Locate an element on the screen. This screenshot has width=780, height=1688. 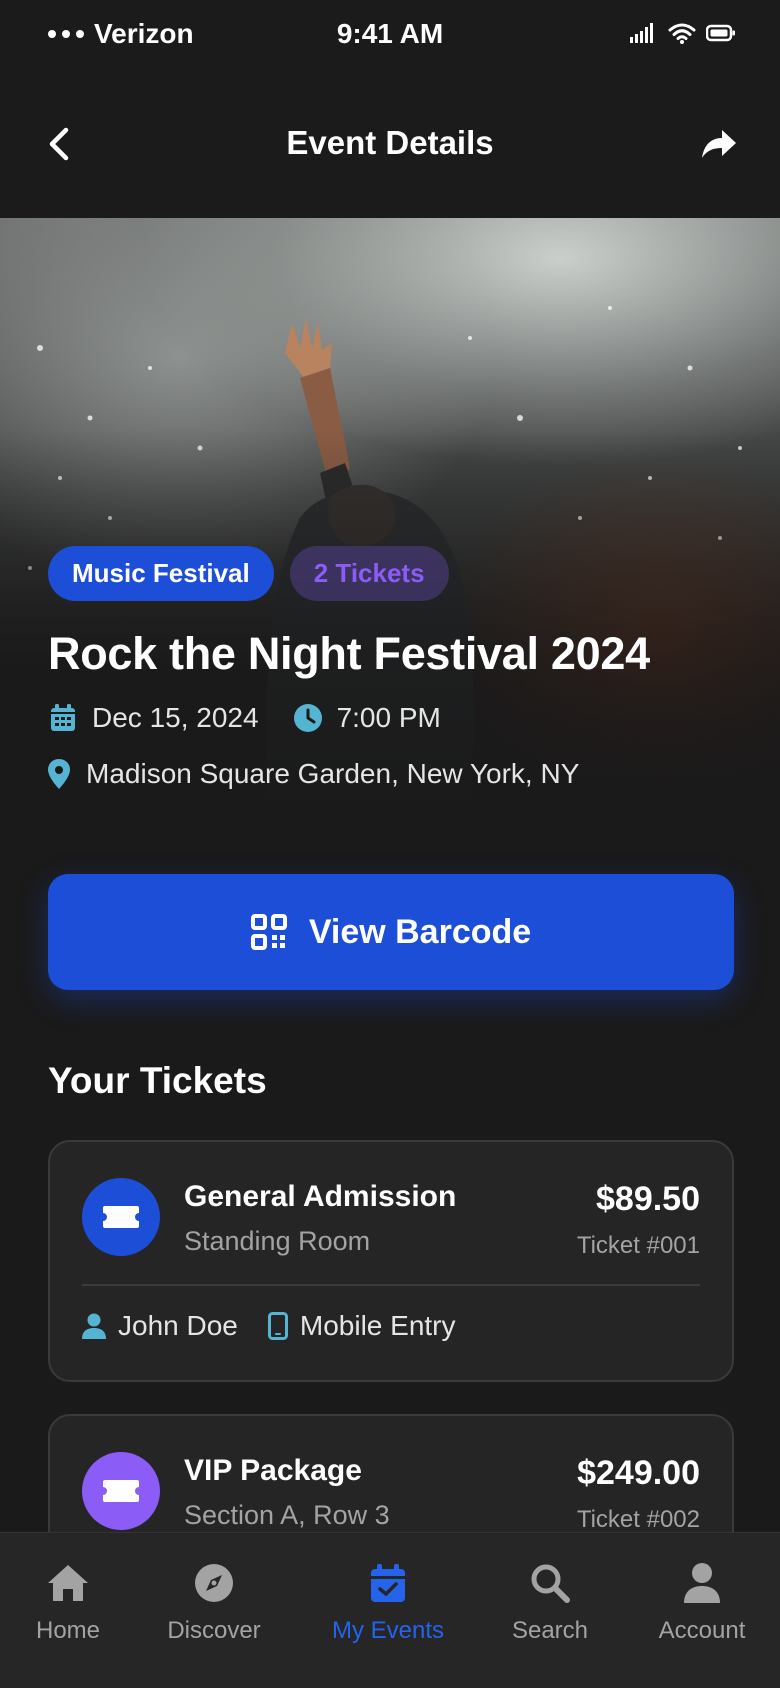
ticket-delivery: Mobile Entry is located at coordinates (361, 1326).